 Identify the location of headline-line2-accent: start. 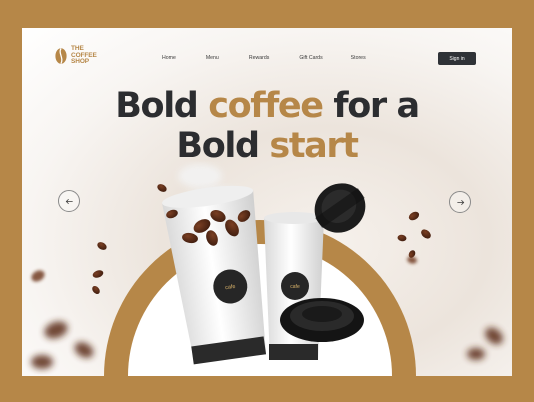
(314, 146).